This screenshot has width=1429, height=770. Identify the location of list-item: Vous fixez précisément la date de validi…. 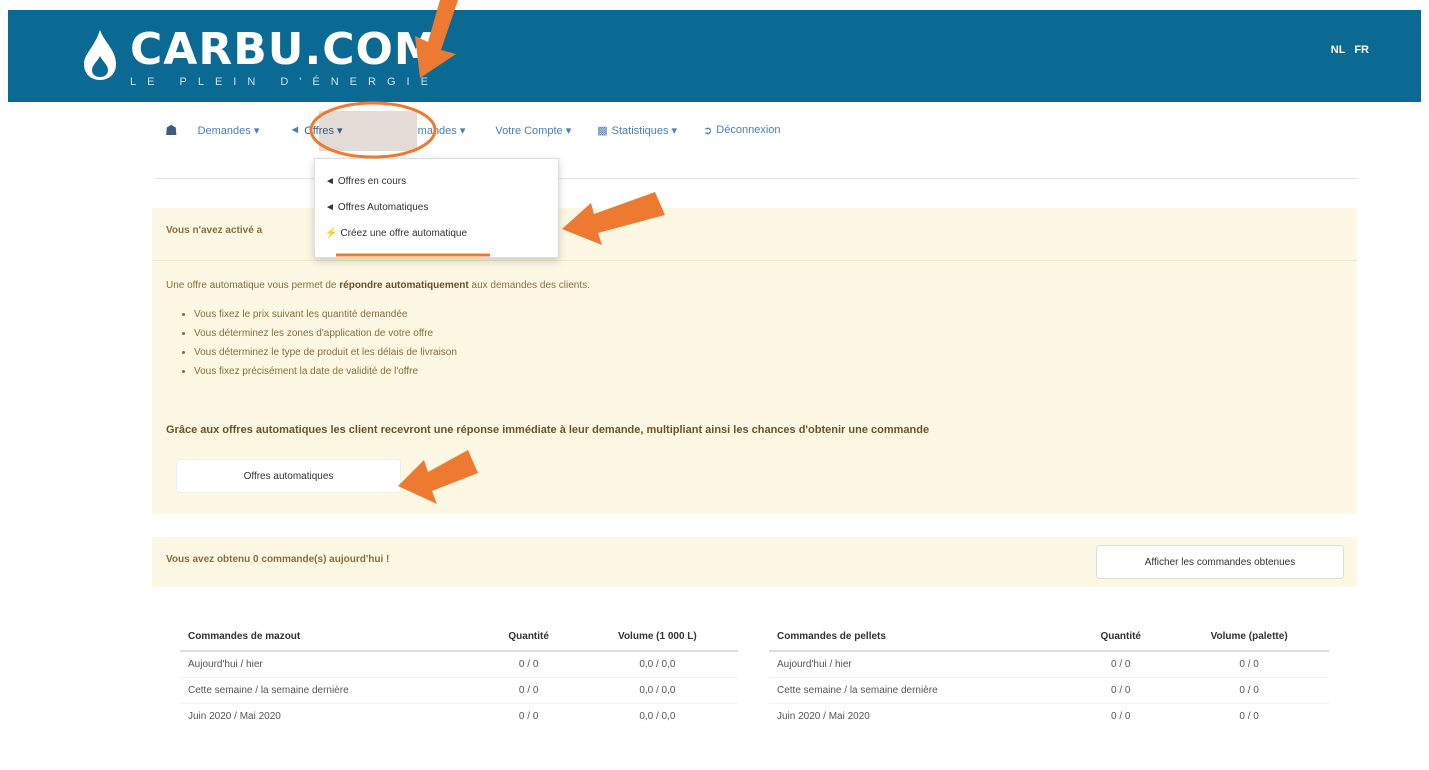
(325, 371).